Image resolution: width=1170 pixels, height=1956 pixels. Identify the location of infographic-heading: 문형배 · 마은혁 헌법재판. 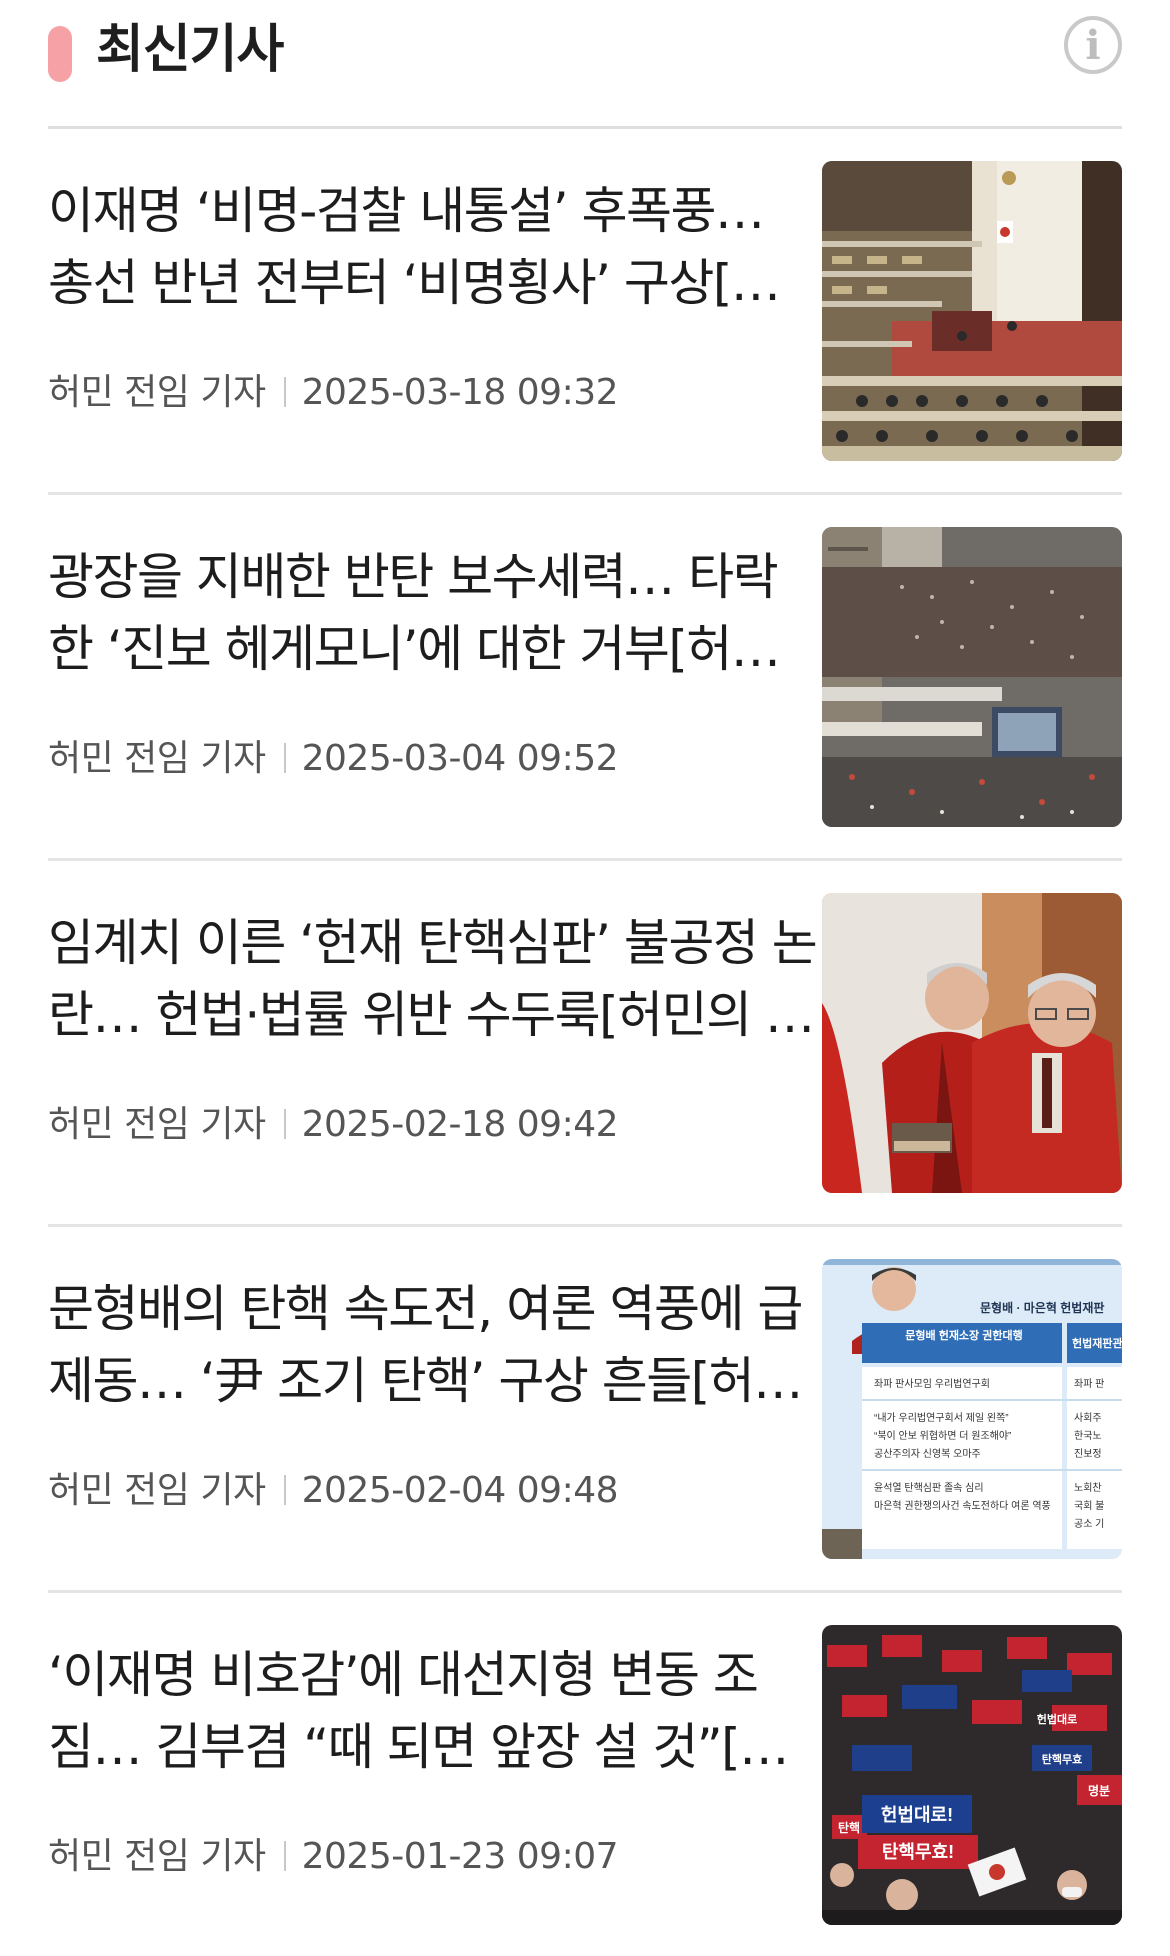
(1042, 1307).